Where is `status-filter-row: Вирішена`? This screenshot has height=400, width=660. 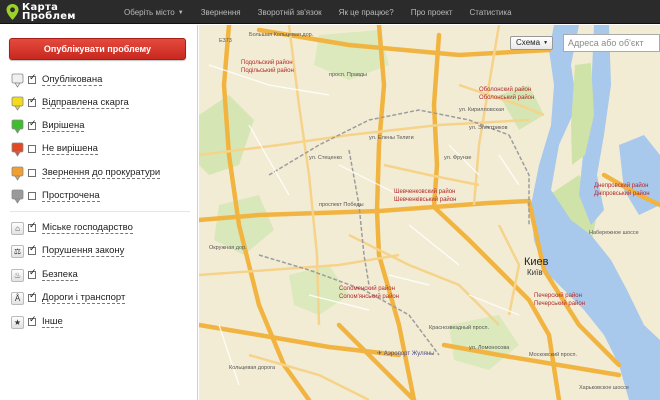 status-filter-row: Вирішена is located at coordinates (47, 126).